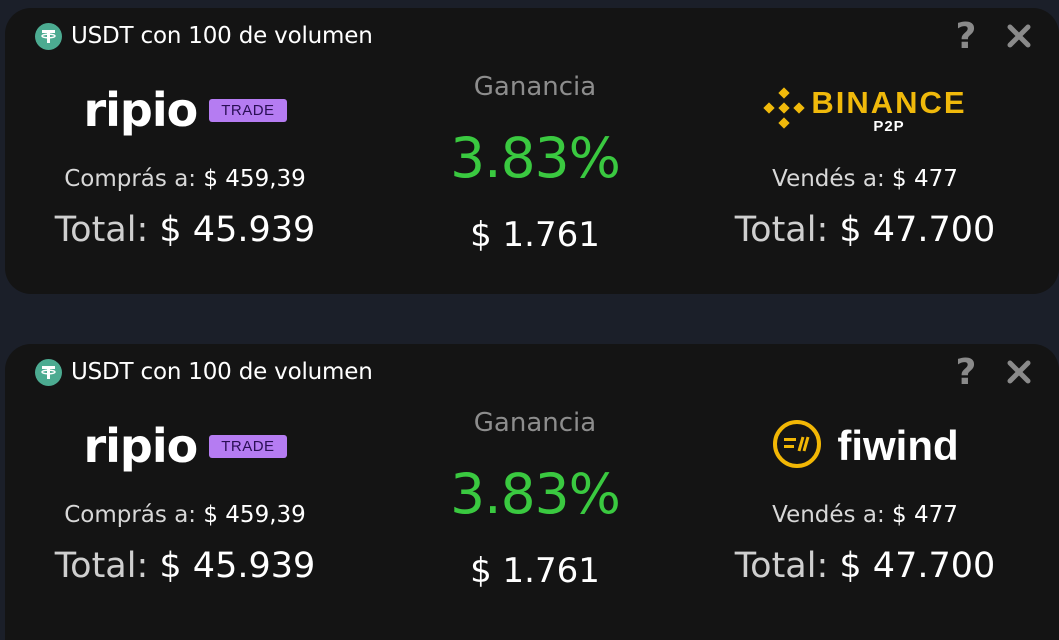 Image resolution: width=1059 pixels, height=640 pixels. What do you see at coordinates (898, 445) in the screenshot?
I see `fiwind-wordmark: fiwind` at bounding box center [898, 445].